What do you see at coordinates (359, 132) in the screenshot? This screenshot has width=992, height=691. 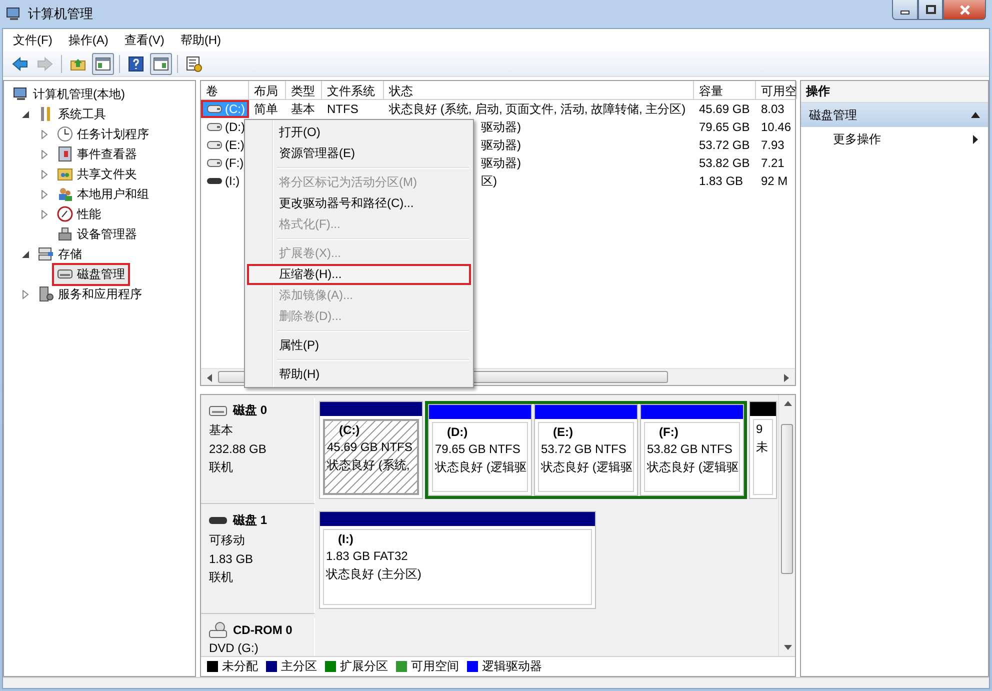 I see `menu-item: 打开(O)` at bounding box center [359, 132].